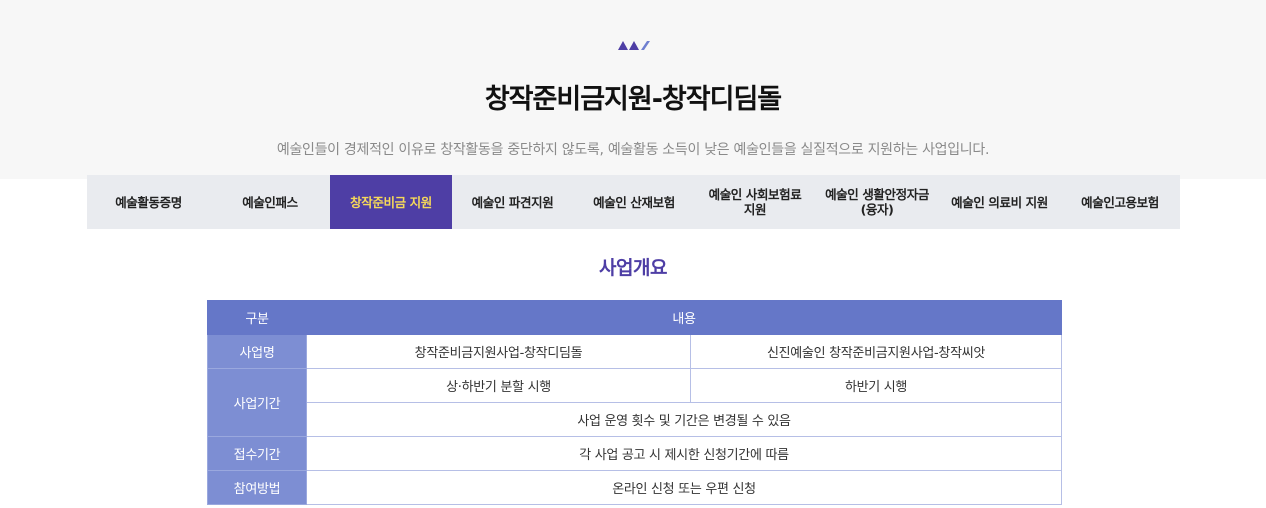 Image resolution: width=1266 pixels, height=508 pixels. I want to click on table-row: 접수기간 각 사업 공고 시 제시한 신청기간에 따름, so click(635, 453).